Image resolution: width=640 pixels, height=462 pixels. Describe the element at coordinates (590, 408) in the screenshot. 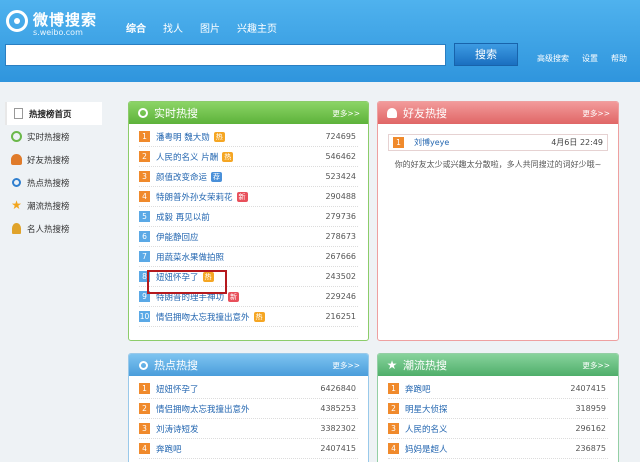

I see `search-count: 318959` at that location.